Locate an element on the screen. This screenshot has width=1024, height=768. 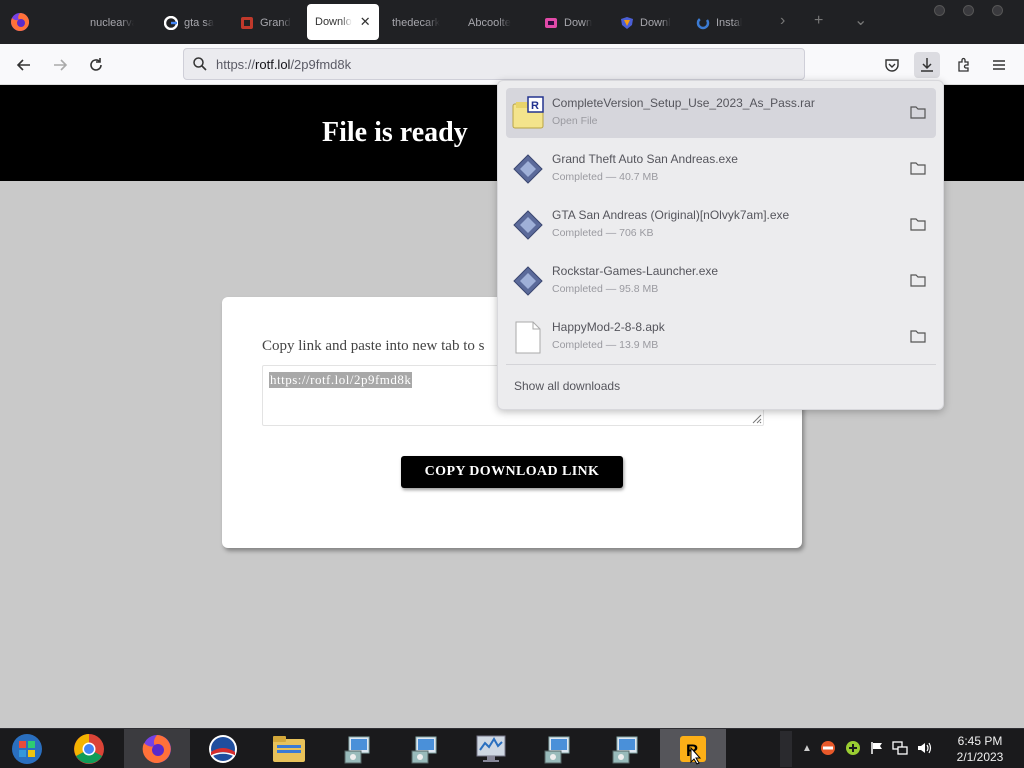
taskbar: R ▲ 6:45 PM 2/1/2023 is located at coordinates (512, 748).